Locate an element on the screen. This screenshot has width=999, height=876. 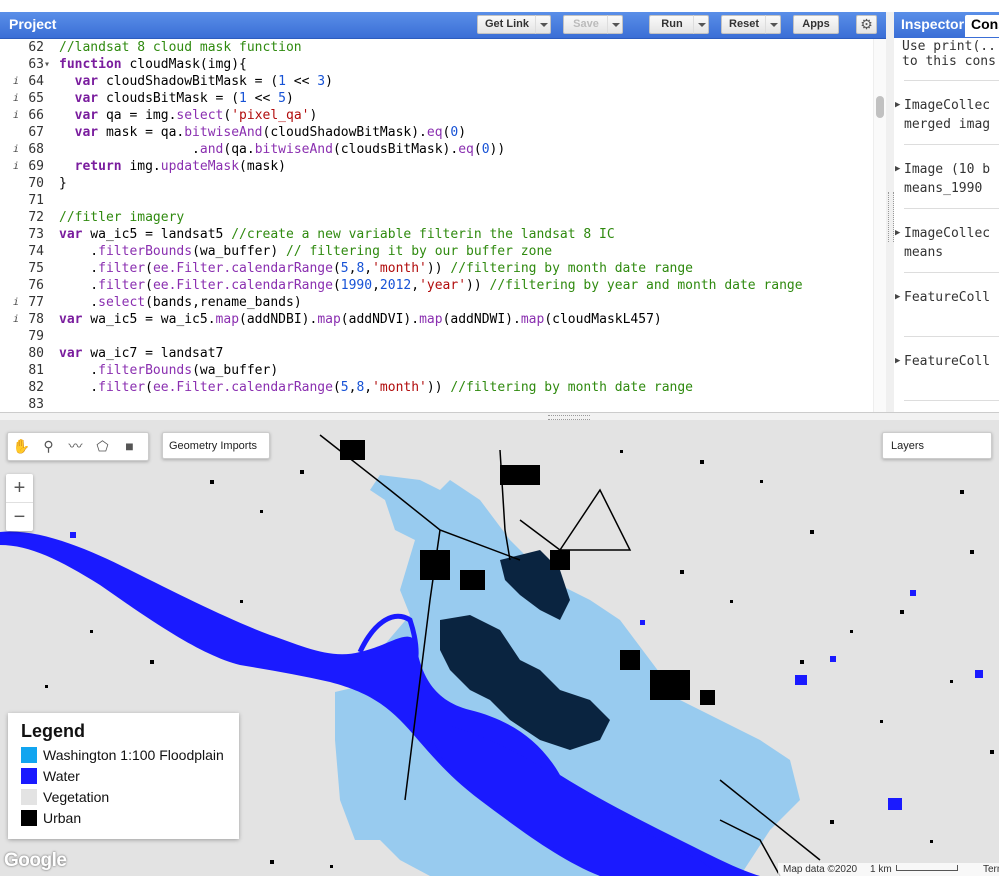
code-line: 80 var wa_ic7 = landsat7 is located at coordinates (436, 353).